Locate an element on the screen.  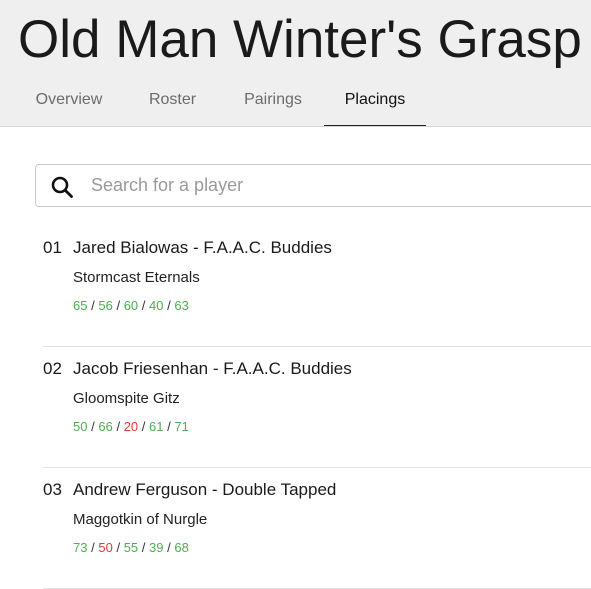
round-score: 73 is located at coordinates (80, 547).